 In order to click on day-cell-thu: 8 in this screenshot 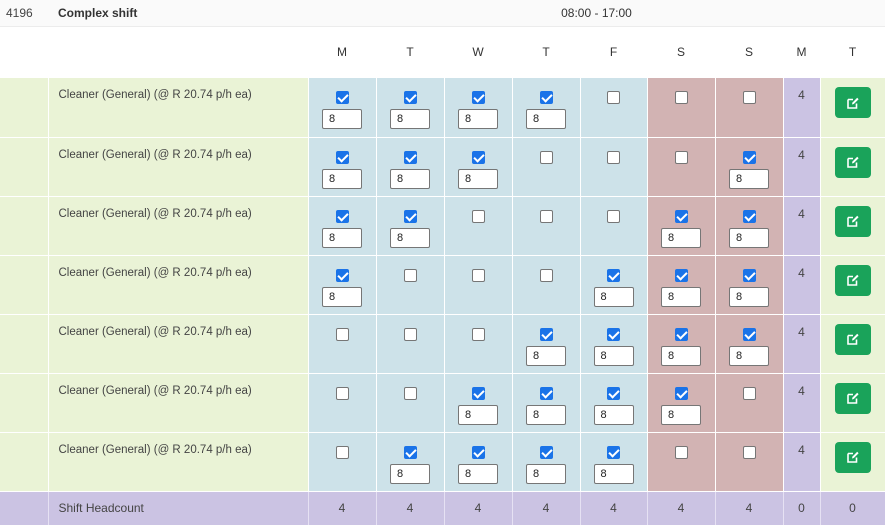, I will do `click(546, 344)`.